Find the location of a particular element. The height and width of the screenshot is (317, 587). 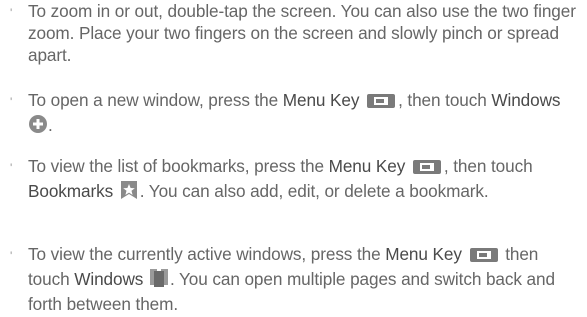

new-window-text-mid: , then touch is located at coordinates (445, 100).